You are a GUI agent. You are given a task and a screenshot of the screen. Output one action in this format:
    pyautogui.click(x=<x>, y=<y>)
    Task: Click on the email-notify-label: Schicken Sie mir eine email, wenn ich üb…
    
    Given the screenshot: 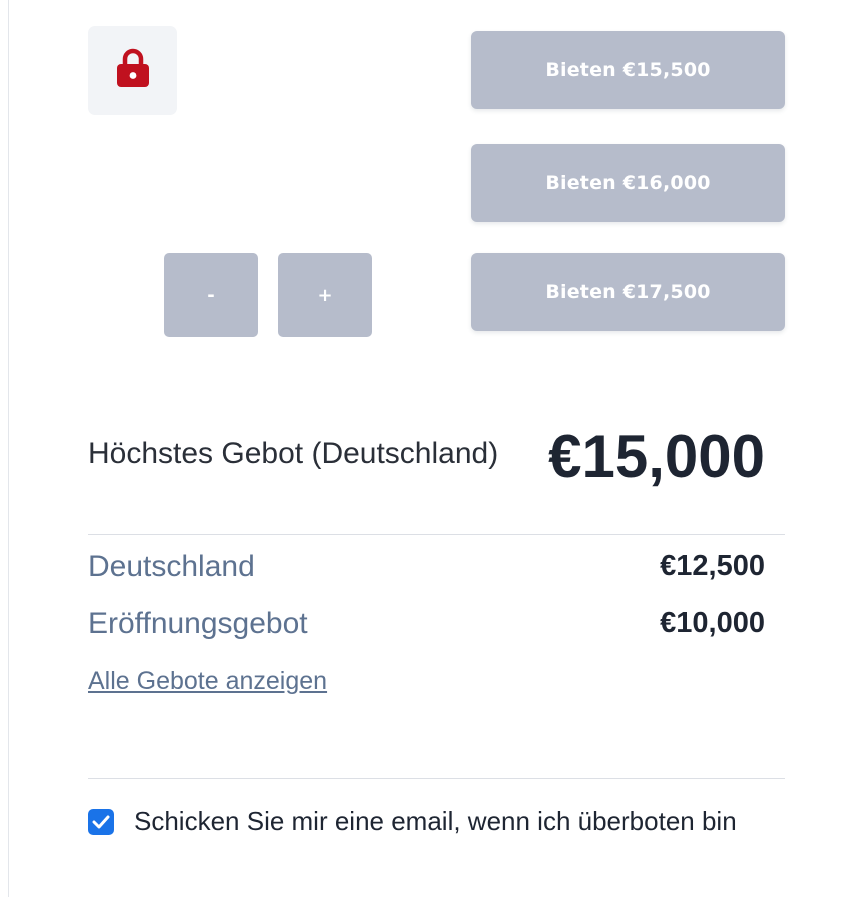 What is the action you would take?
    pyautogui.click(x=435, y=821)
    